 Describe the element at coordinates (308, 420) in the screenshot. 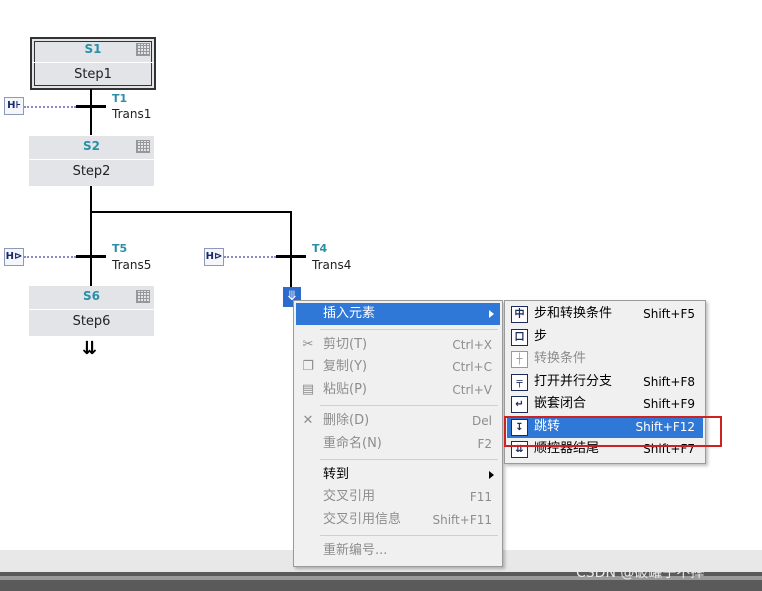

I see `delete-x-icon: ✕` at that location.